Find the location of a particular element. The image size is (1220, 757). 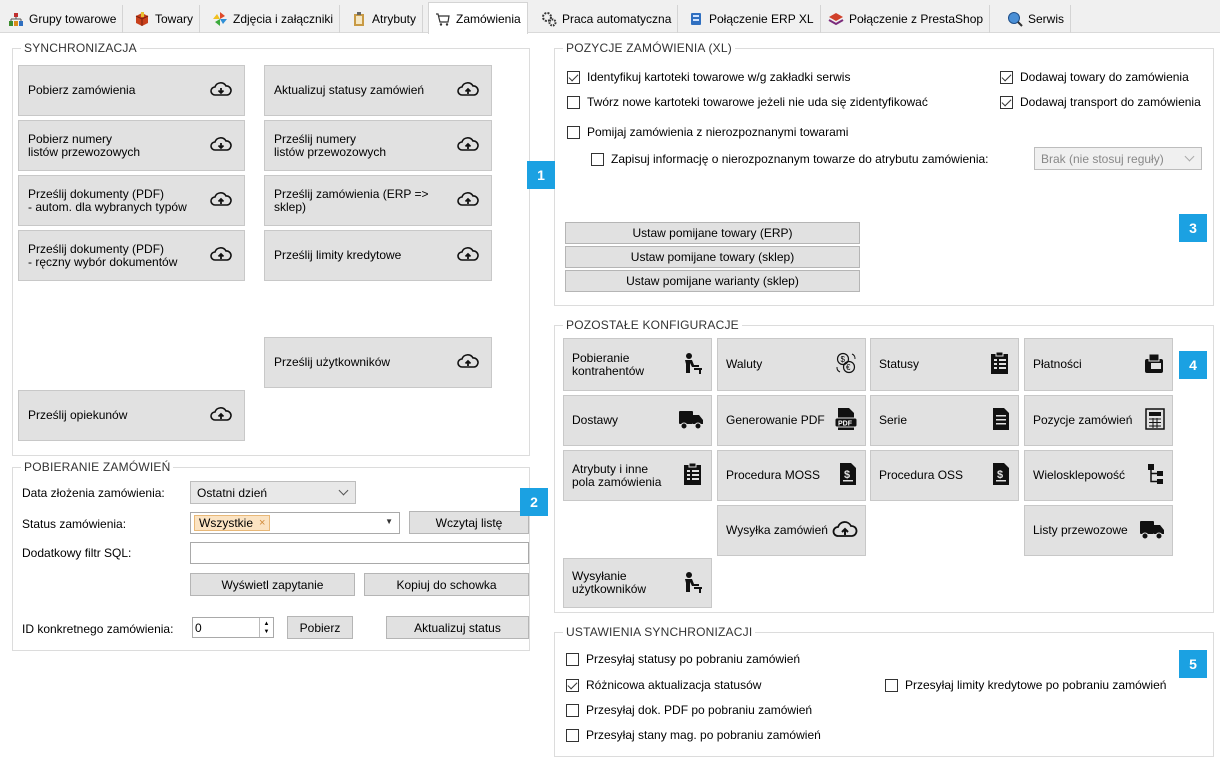

przeslij-uzytkownikow-button: Prześlij użytkowników is located at coordinates (378, 362).